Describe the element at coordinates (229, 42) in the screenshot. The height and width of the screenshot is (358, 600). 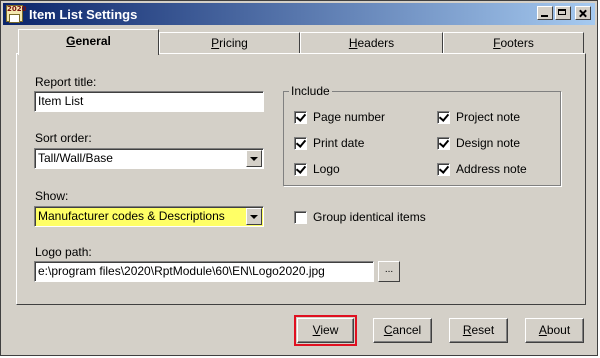
I see `tab-pricing: Pricing` at that location.